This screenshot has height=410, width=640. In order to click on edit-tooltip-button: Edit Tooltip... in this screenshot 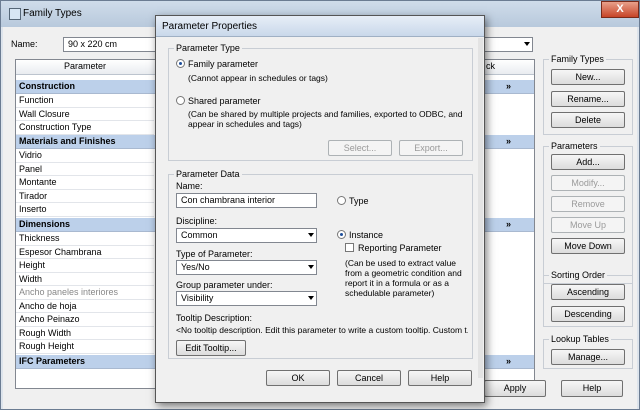, I will do `click(211, 348)`.